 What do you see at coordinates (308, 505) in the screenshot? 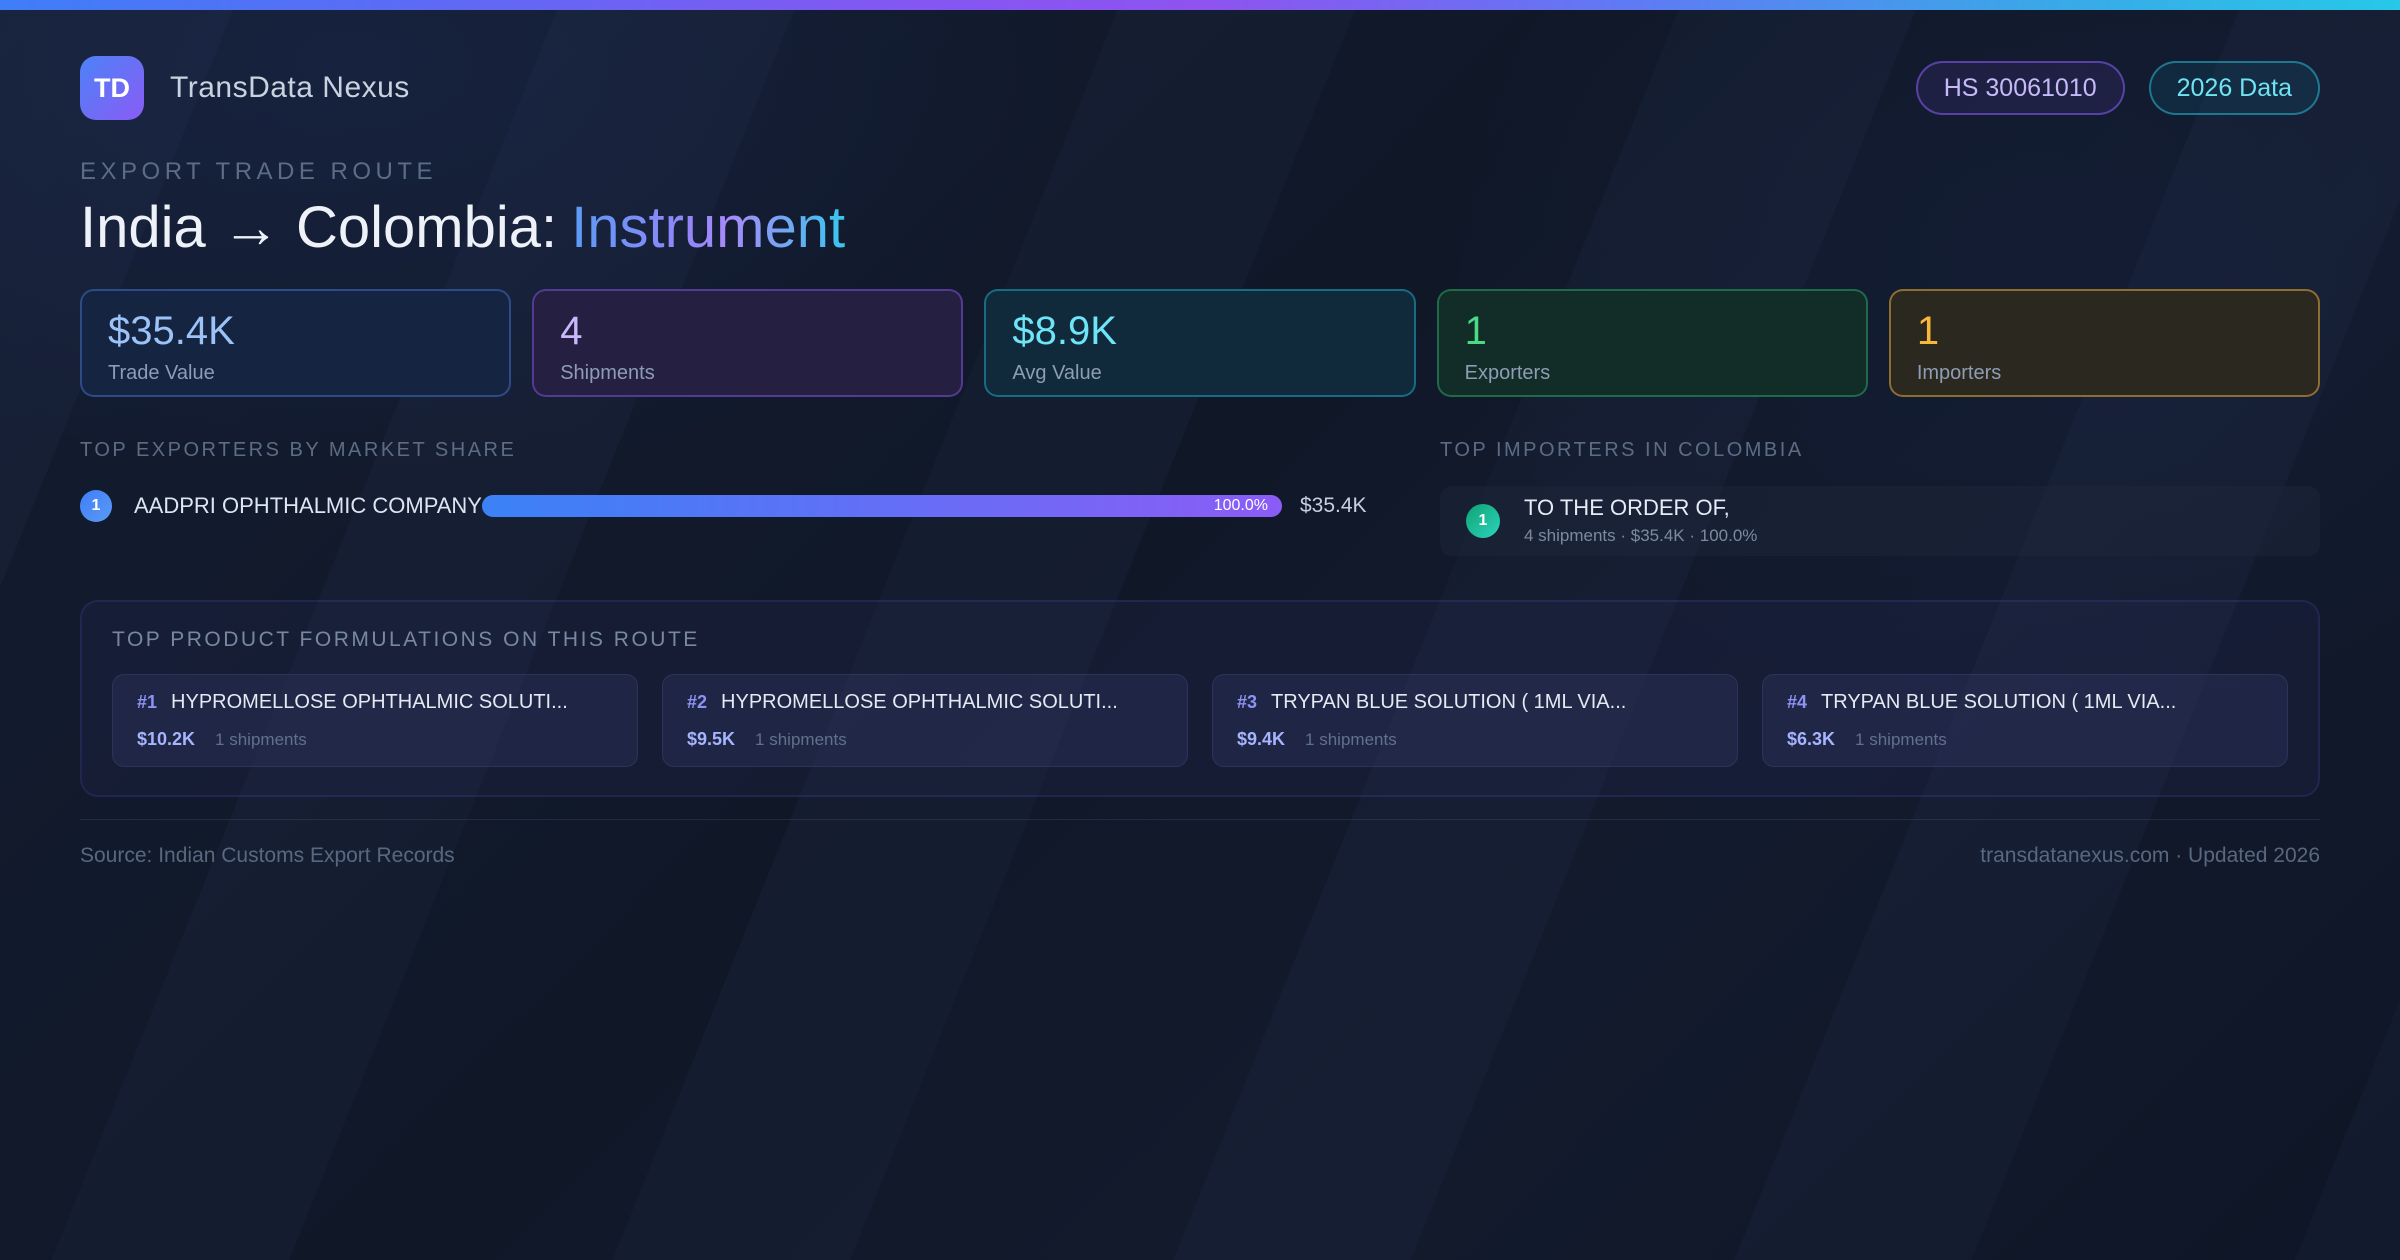
I see `exporter-name: AADPRI OPHTHALMIC COMPANY` at bounding box center [308, 505].